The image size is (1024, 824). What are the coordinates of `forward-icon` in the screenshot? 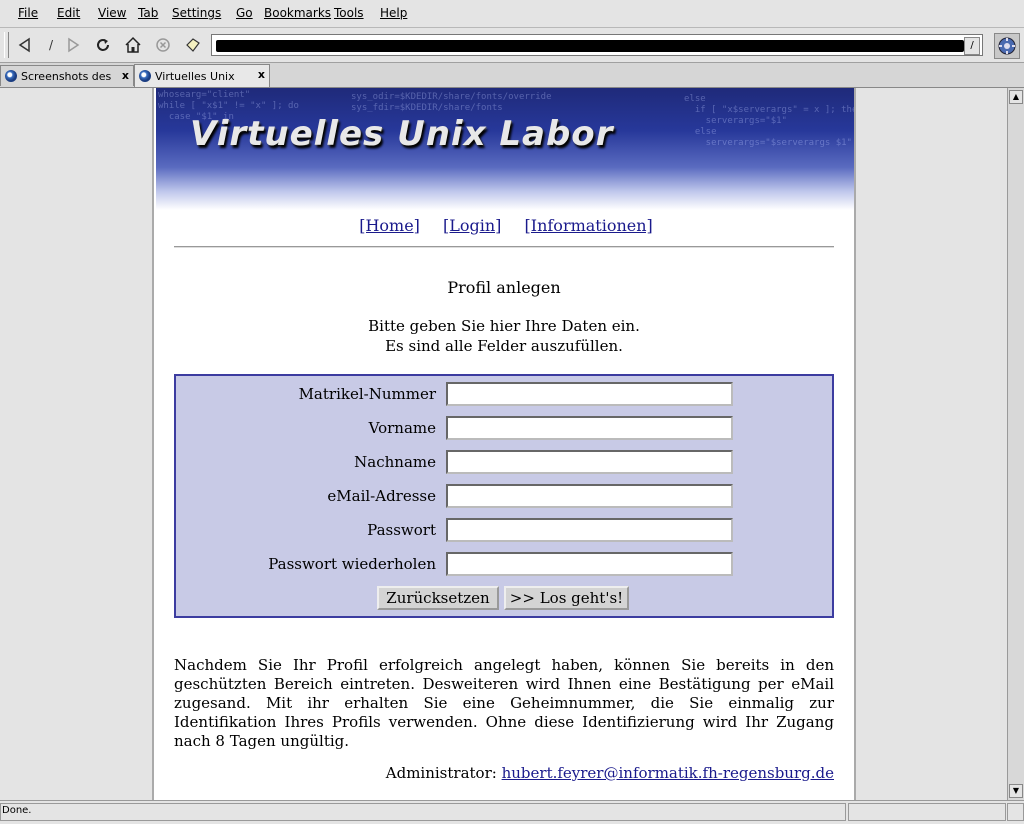 It's located at (73, 45).